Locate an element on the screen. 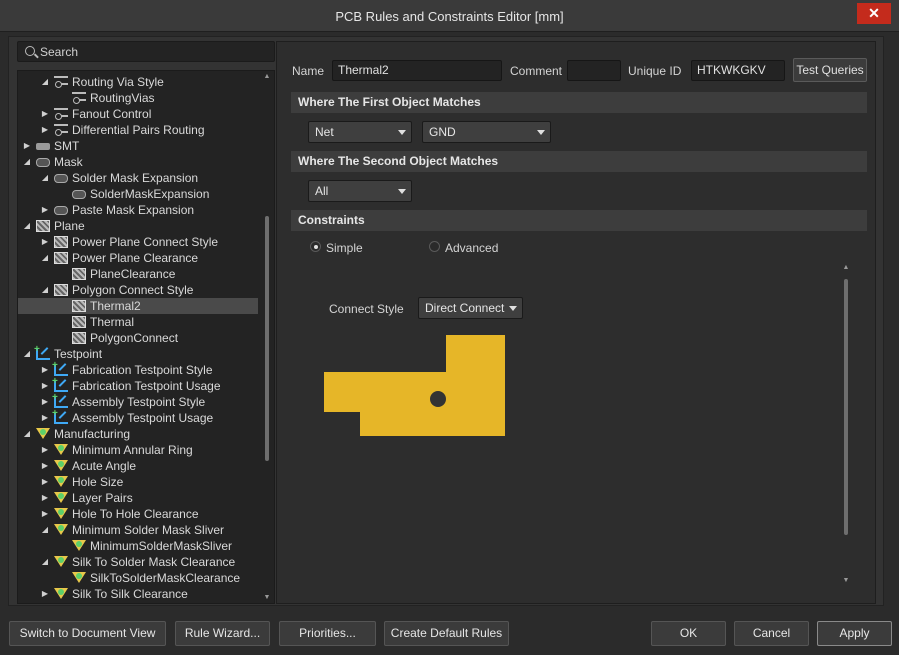 The height and width of the screenshot is (655, 899). tree-item-label: PlaneClearance is located at coordinates (133, 274).